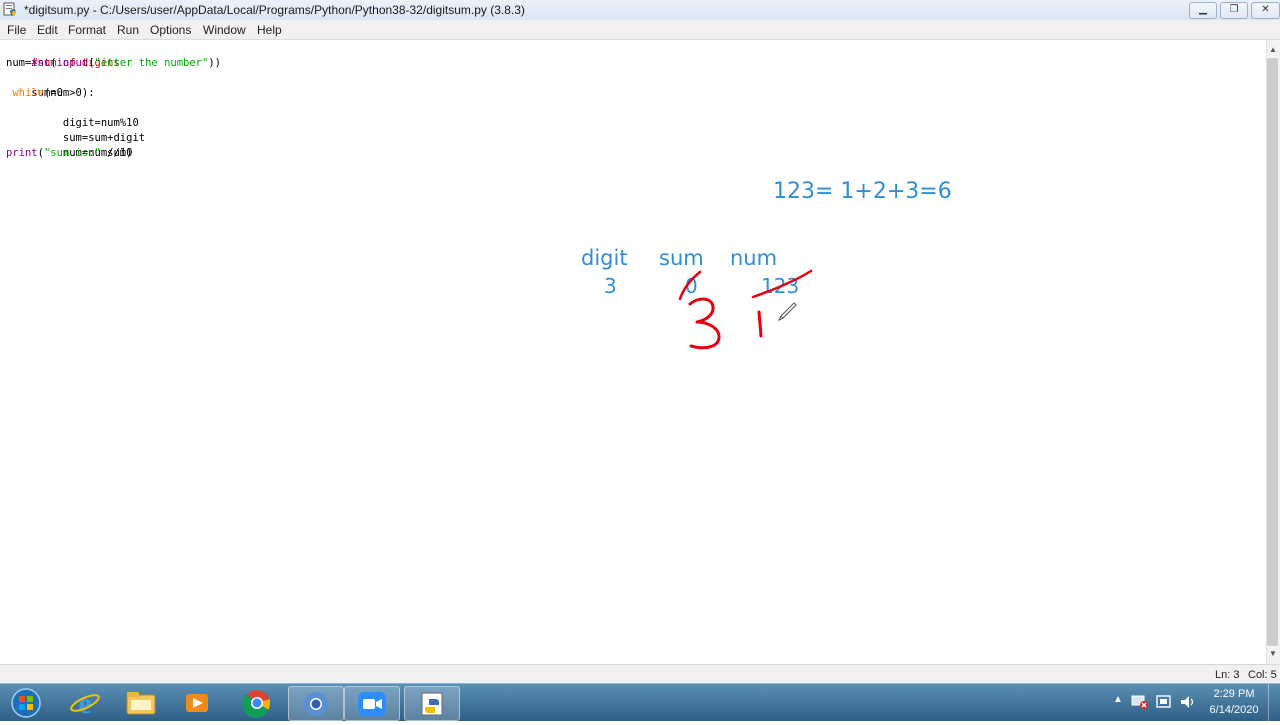 The height and width of the screenshot is (725, 1280). What do you see at coordinates (1272, 352) in the screenshot?
I see `scroll-thumb` at bounding box center [1272, 352].